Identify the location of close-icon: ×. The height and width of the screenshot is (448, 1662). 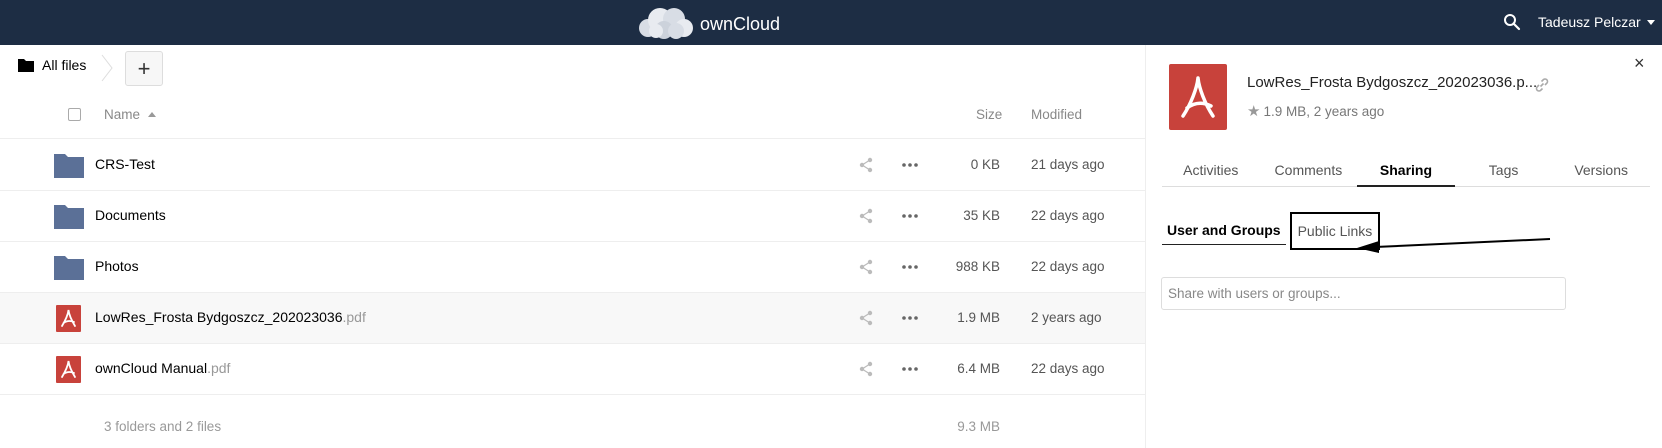
(1639, 63).